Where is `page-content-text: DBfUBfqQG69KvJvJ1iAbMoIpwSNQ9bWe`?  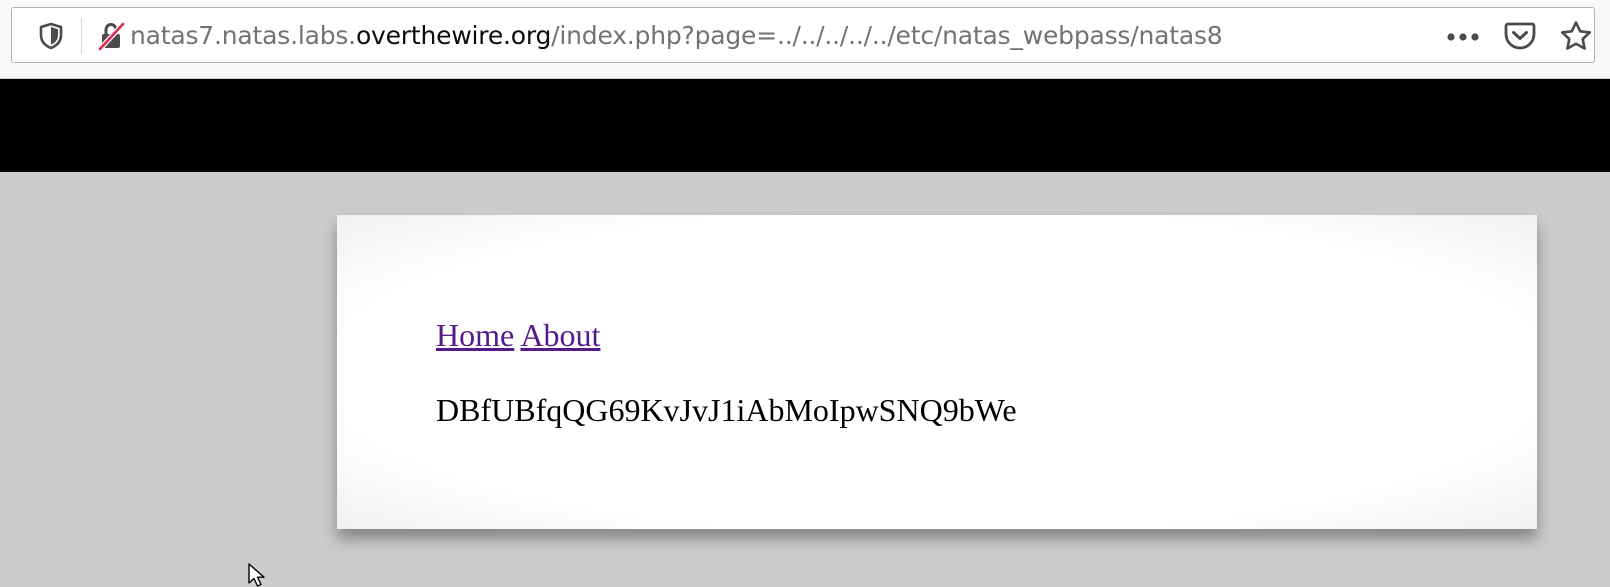 page-content-text: DBfUBfqQG69KvJvJ1iAbMoIpwSNQ9bWe is located at coordinates (726, 410).